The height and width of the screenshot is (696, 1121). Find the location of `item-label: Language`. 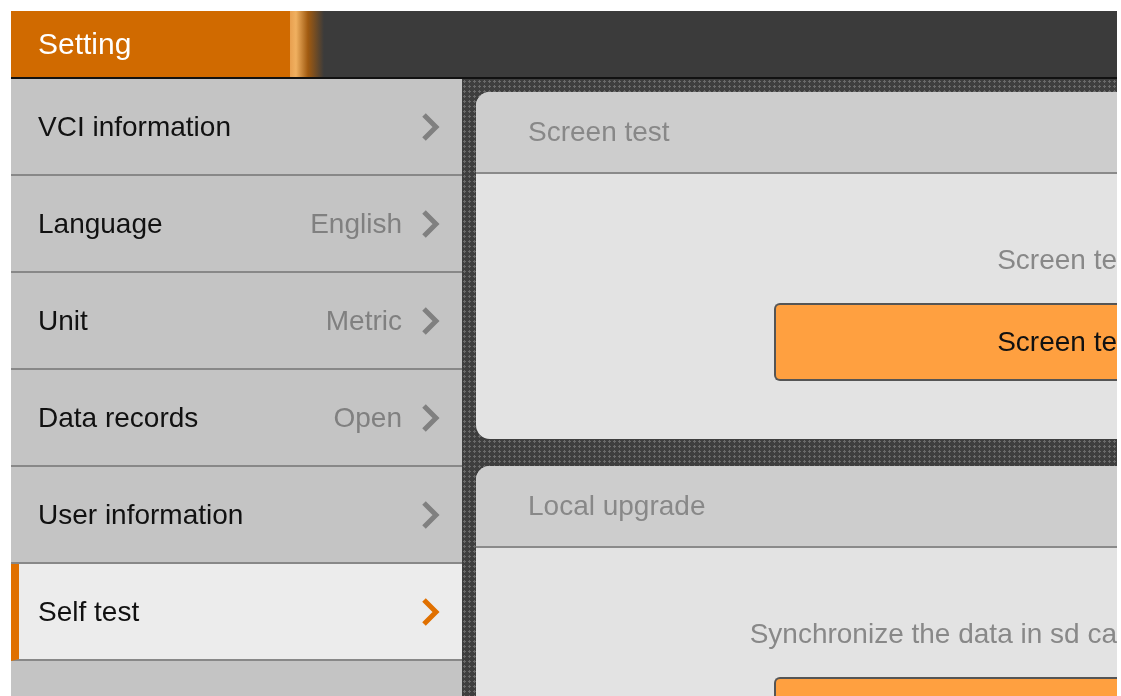

item-label: Language is located at coordinates (101, 223).